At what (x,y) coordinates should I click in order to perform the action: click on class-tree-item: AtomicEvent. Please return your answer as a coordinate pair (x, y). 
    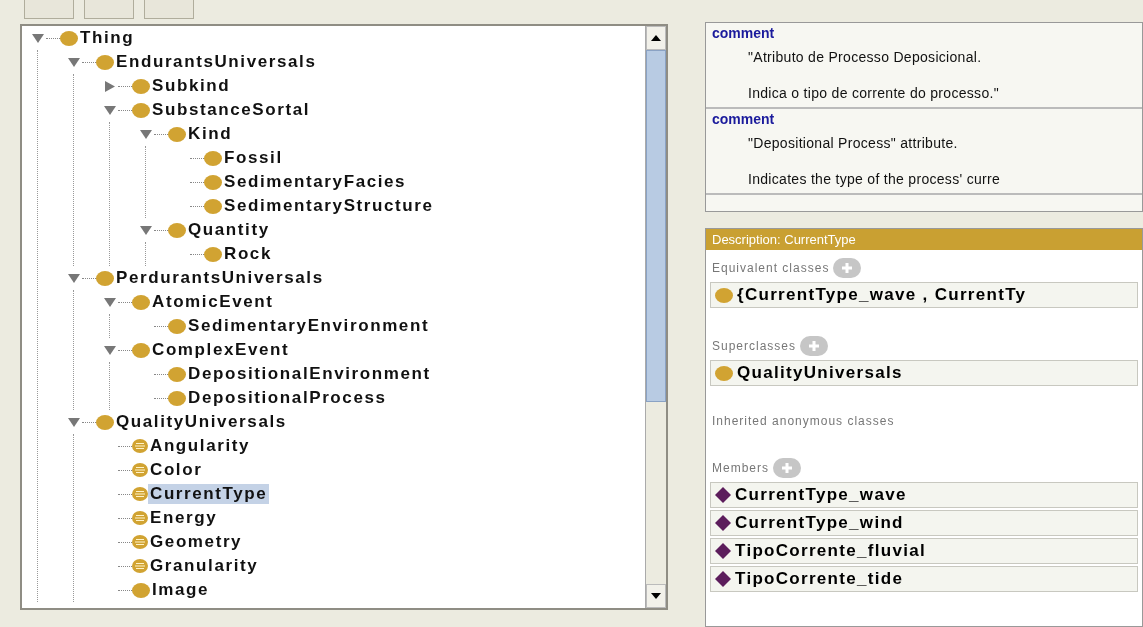
    Looking at the image, I should click on (213, 302).